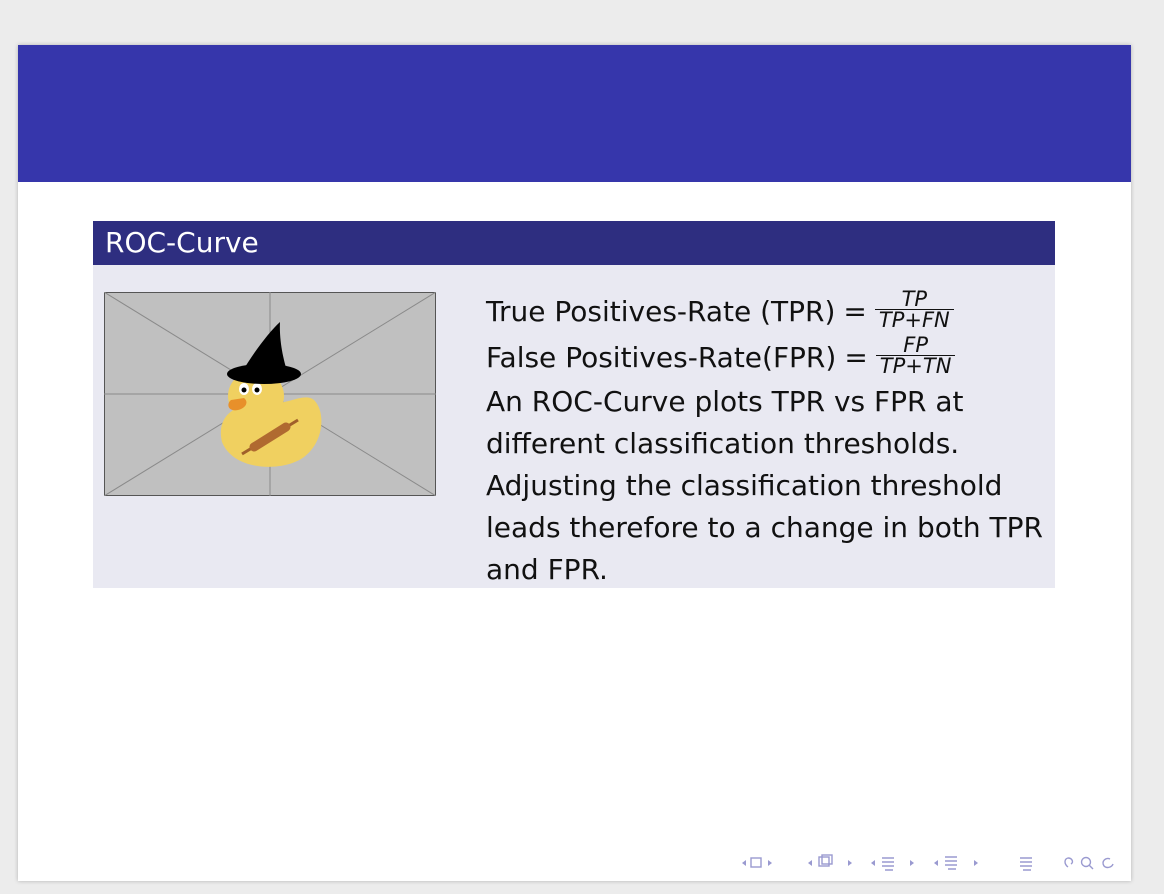  Describe the element at coordinates (928, 862) in the screenshot. I see `beamer-navigation-bar` at that location.